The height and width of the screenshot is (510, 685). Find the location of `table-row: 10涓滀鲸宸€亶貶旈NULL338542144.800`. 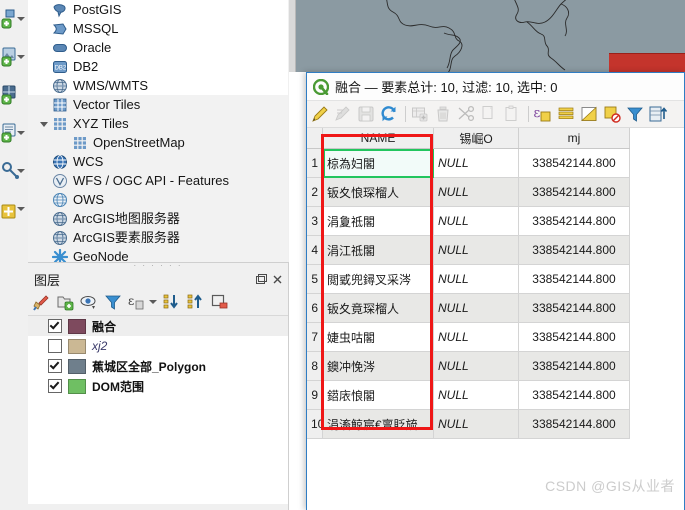

table-row: 10涓滀鲸宸€亶貶旈NULL338542144.800 is located at coordinates (468, 424).